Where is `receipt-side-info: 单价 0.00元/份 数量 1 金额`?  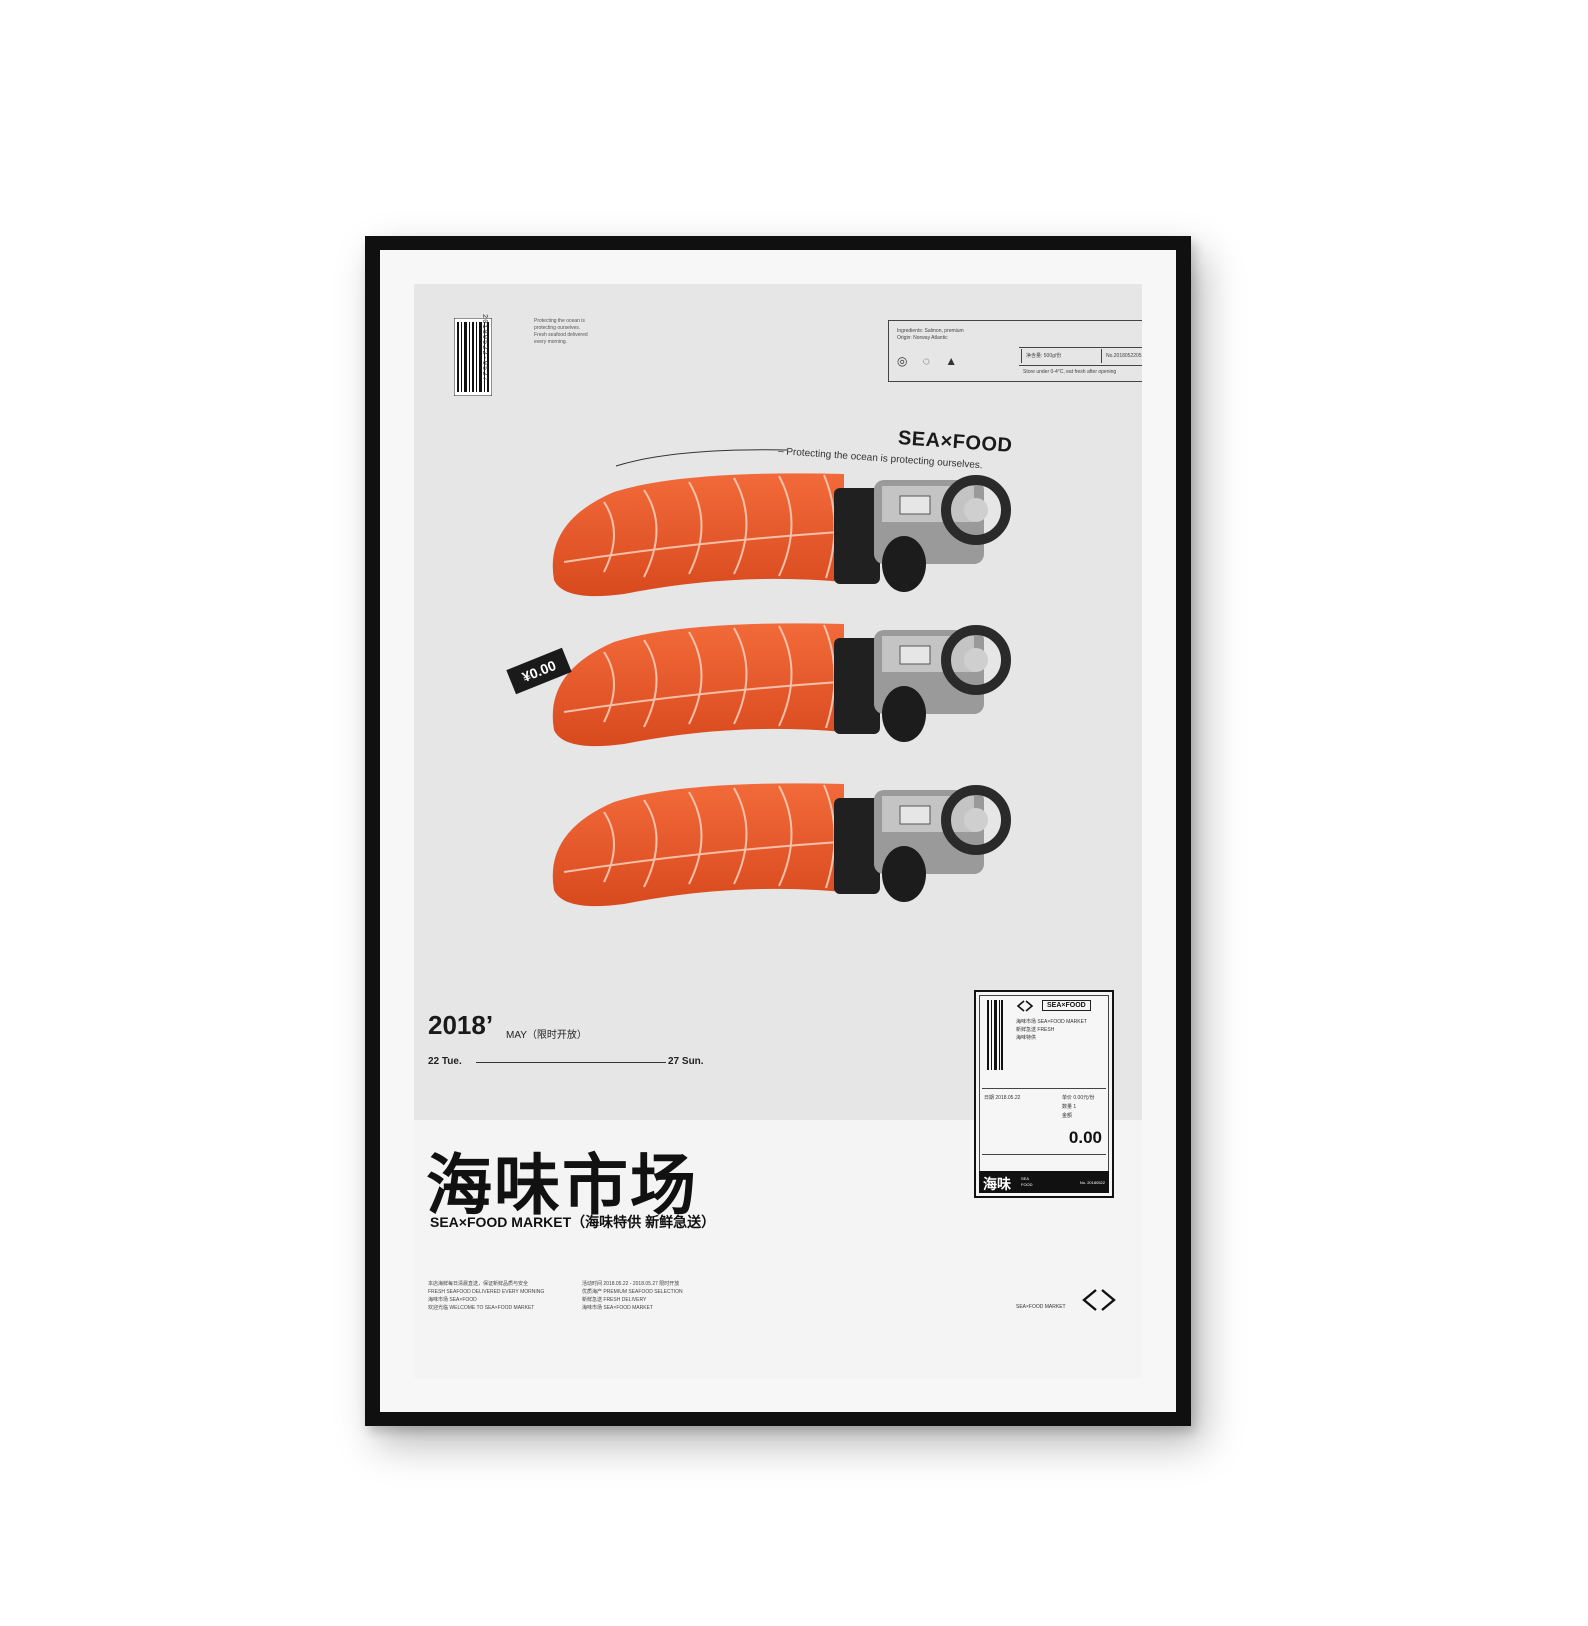 receipt-side-info: 单价 0.00元/份 数量 1 金额 is located at coordinates (1078, 1107).